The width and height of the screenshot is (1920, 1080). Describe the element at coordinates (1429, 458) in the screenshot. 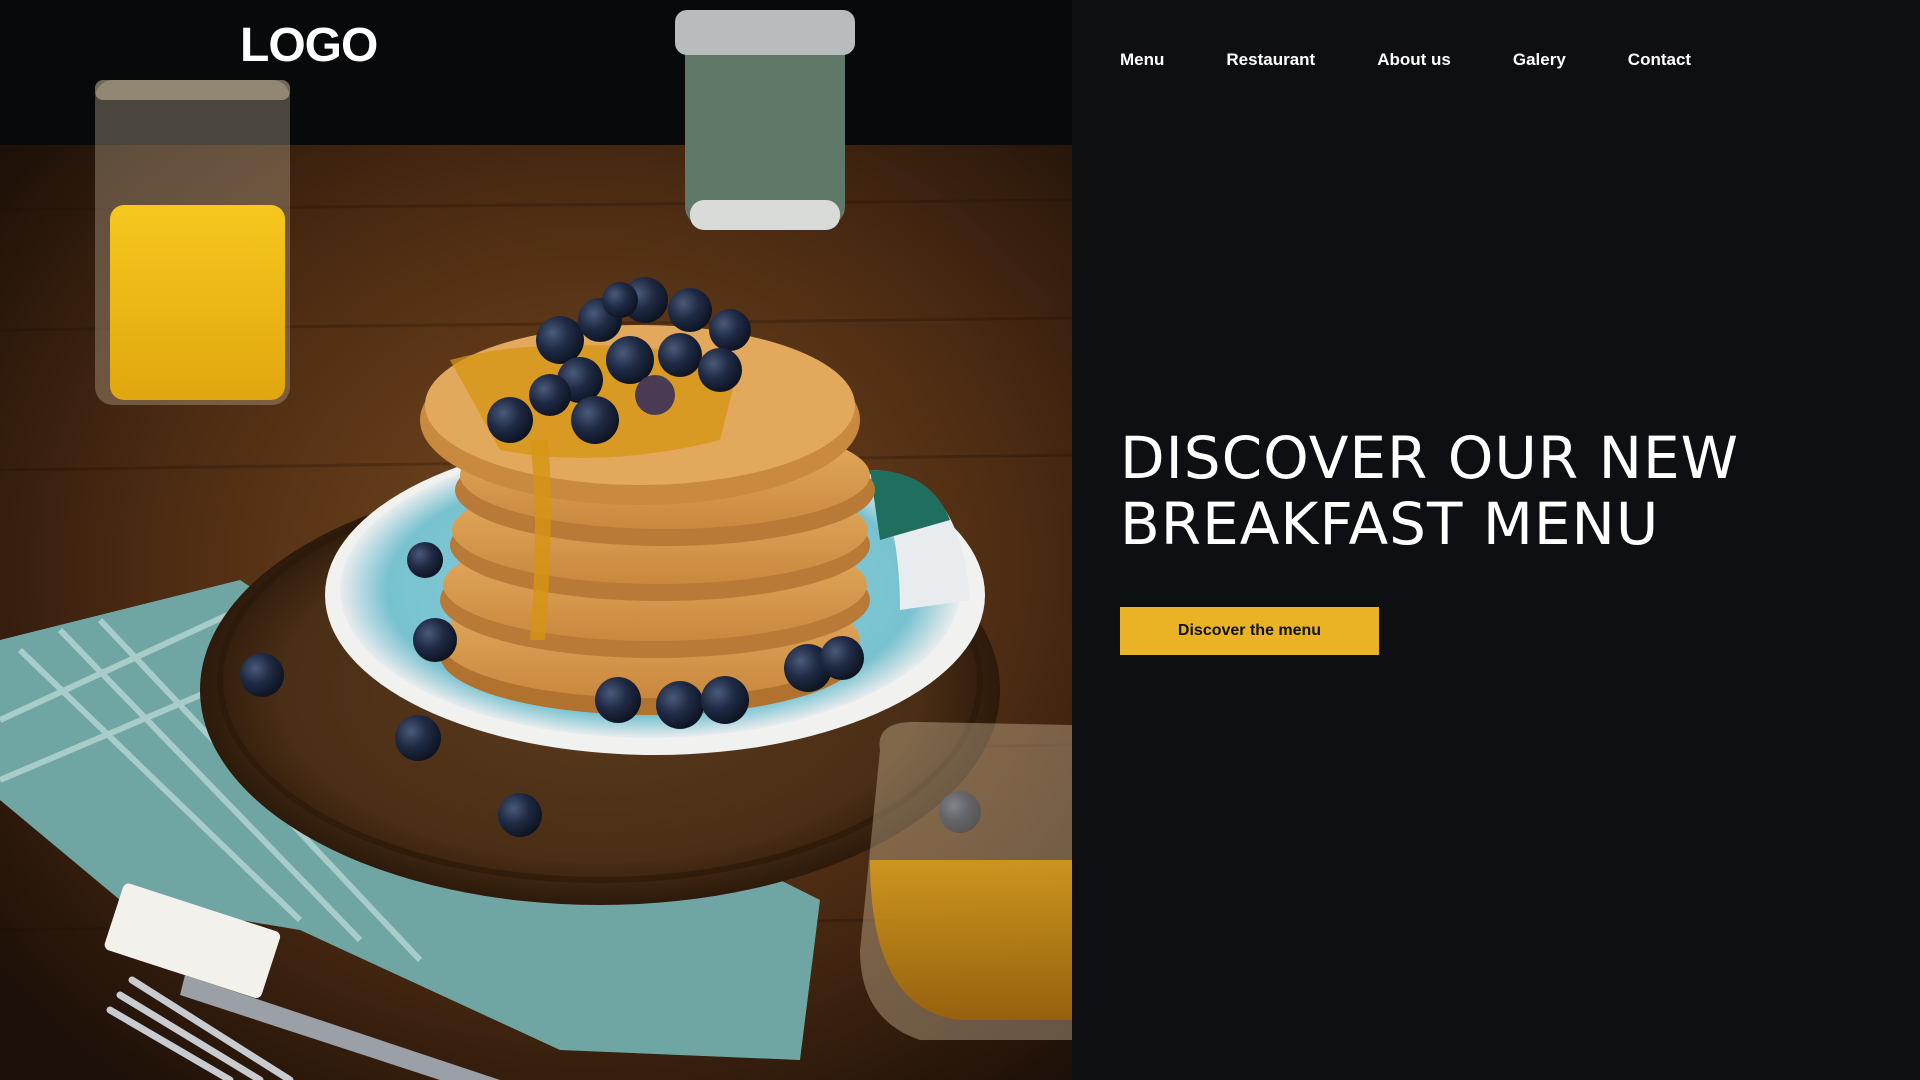

I see `hero-headline-line-1: DISCOVER OUR NEW` at that location.